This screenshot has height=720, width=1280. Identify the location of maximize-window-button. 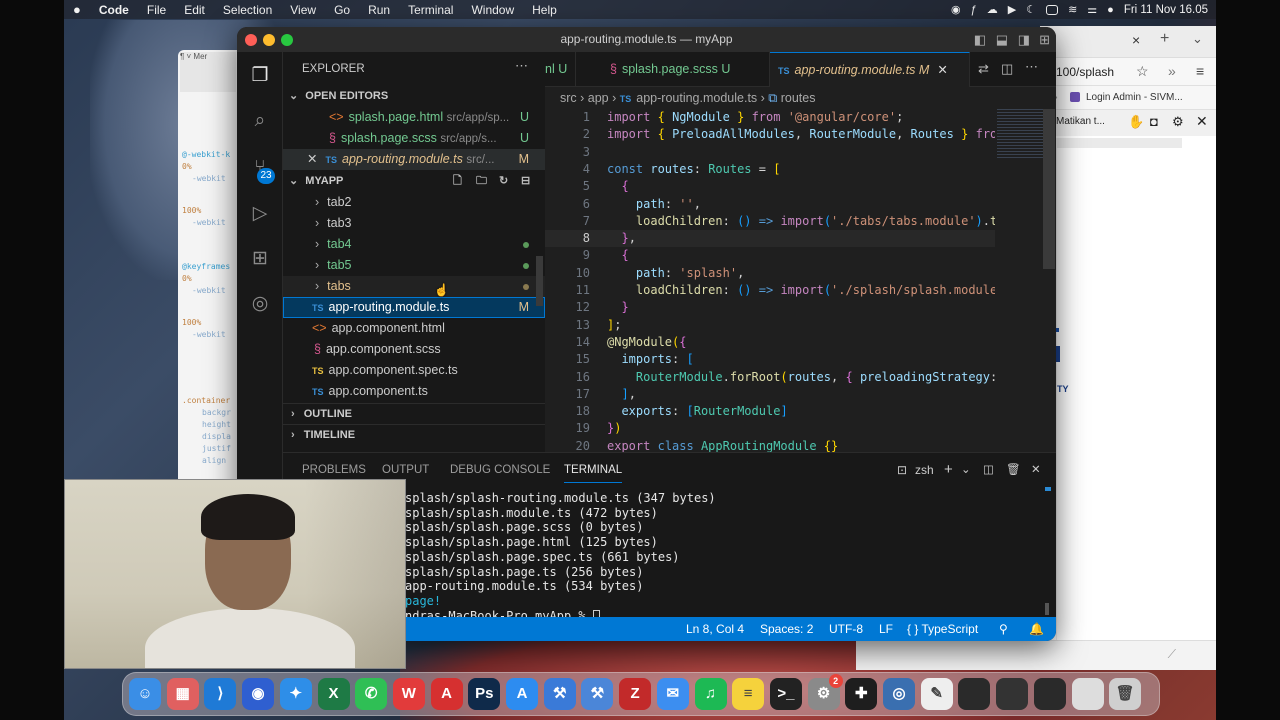
(287, 40).